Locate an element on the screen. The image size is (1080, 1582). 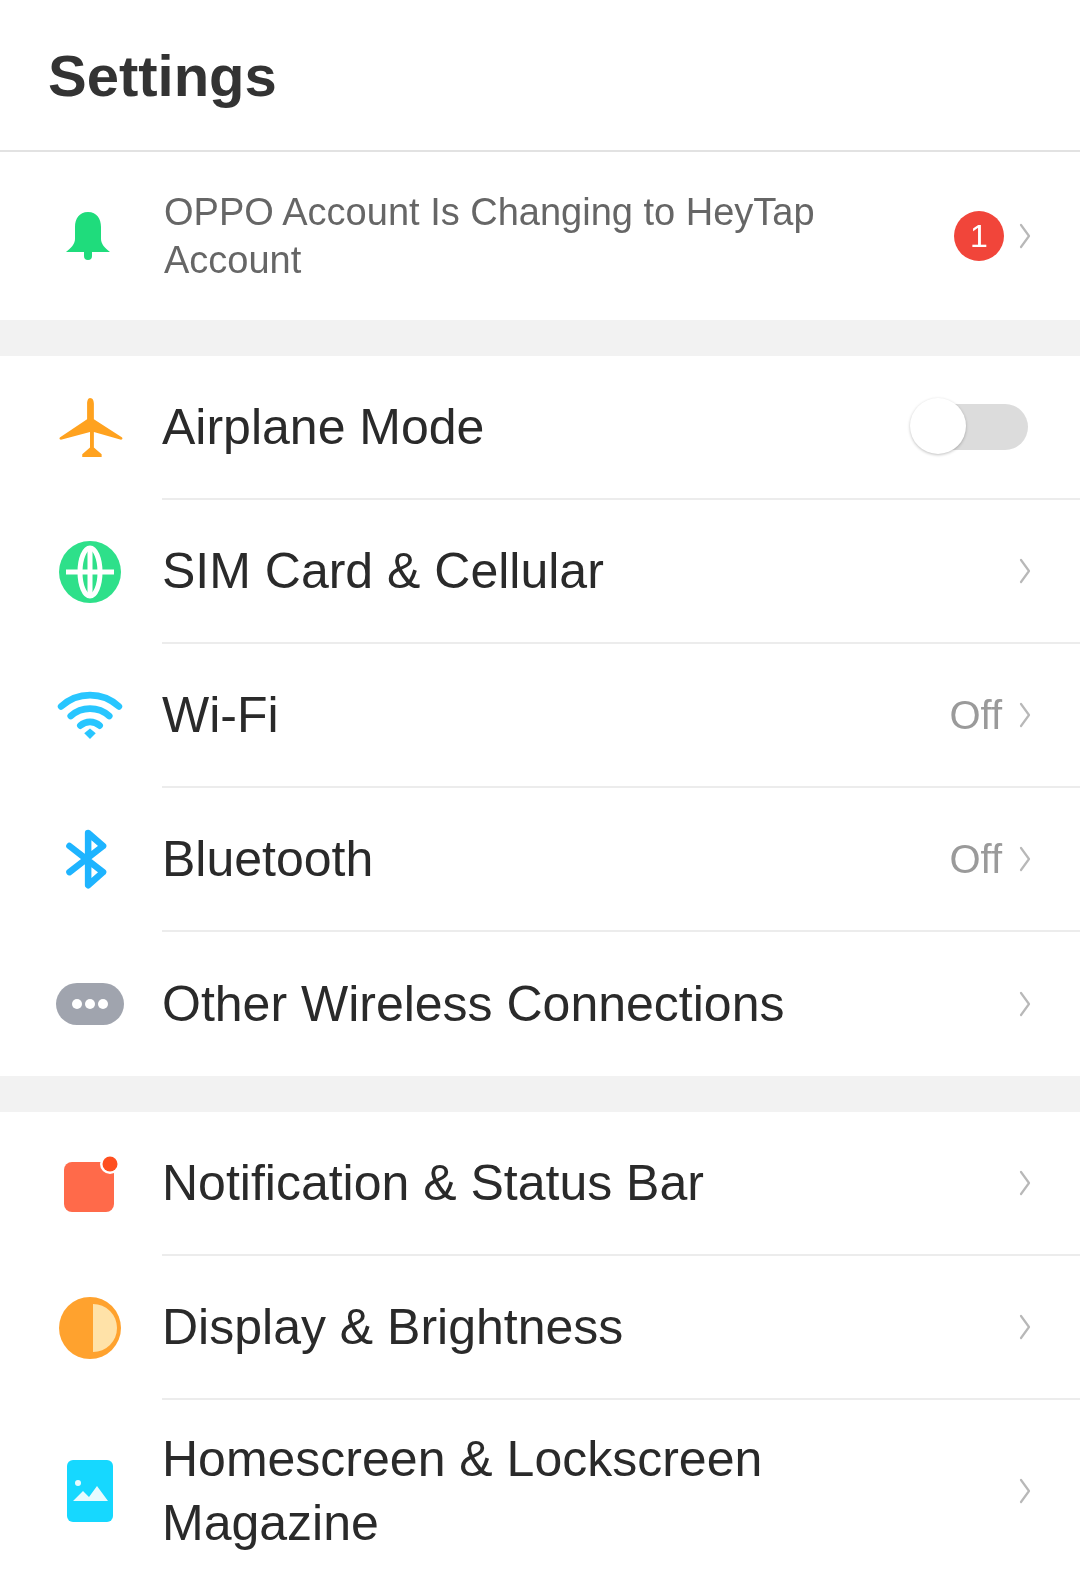
page-title: Settings is located at coordinates (162, 75).